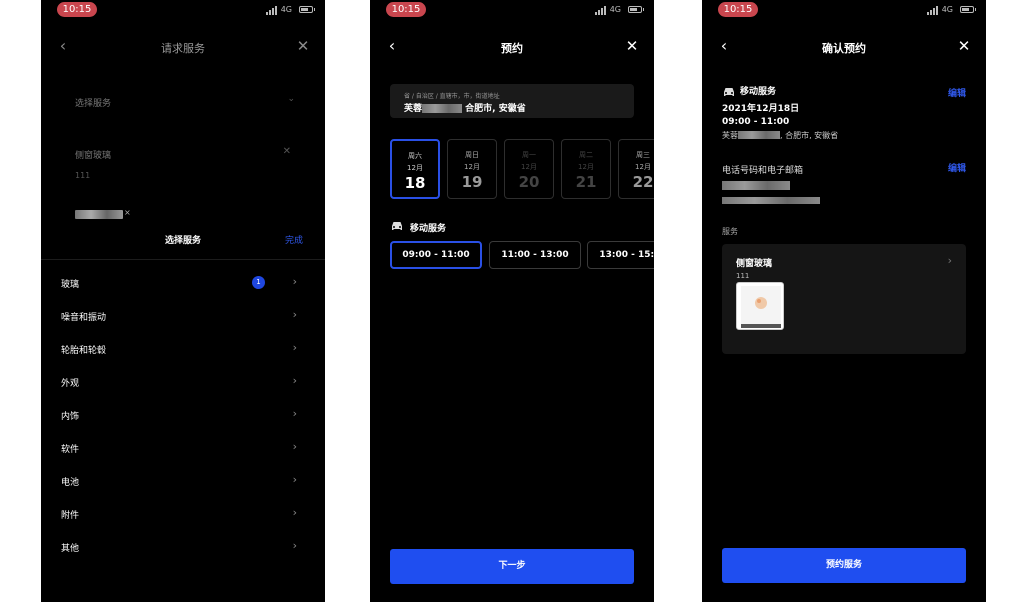 This screenshot has width=1024, height=602. Describe the element at coordinates (413, 109) in the screenshot. I see `address-prefix: 芙蓉` at that location.